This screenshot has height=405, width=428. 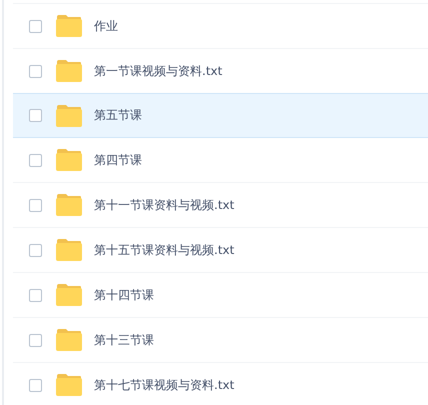 What do you see at coordinates (118, 160) in the screenshot?
I see `file-name: 第四节课` at bounding box center [118, 160].